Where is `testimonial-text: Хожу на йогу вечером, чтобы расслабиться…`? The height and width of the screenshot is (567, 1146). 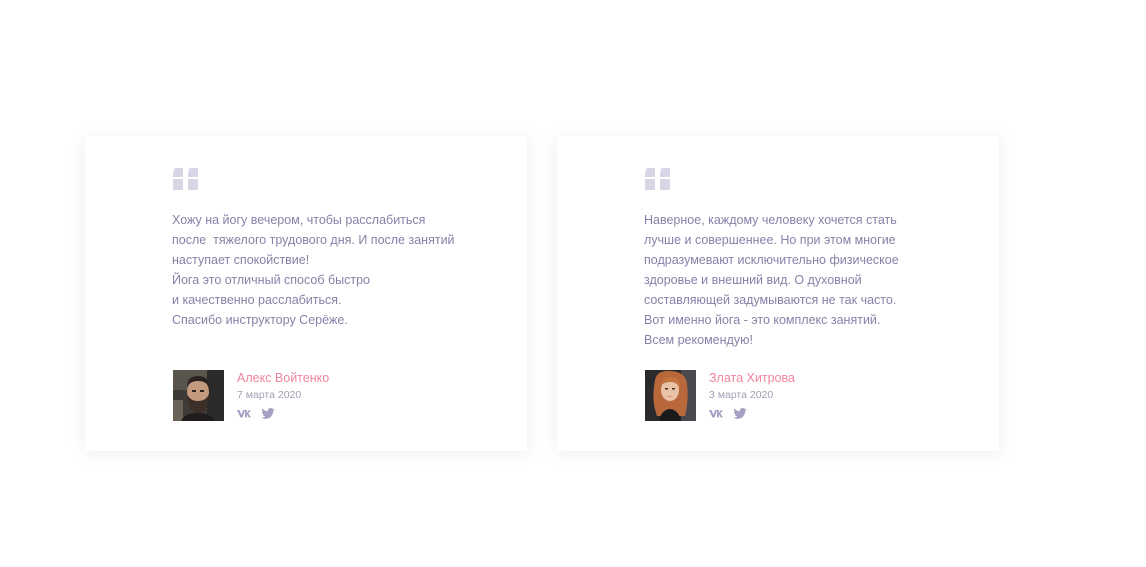 testimonial-text: Хожу на йогу вечером, чтобы расслабиться… is located at coordinates (332, 270).